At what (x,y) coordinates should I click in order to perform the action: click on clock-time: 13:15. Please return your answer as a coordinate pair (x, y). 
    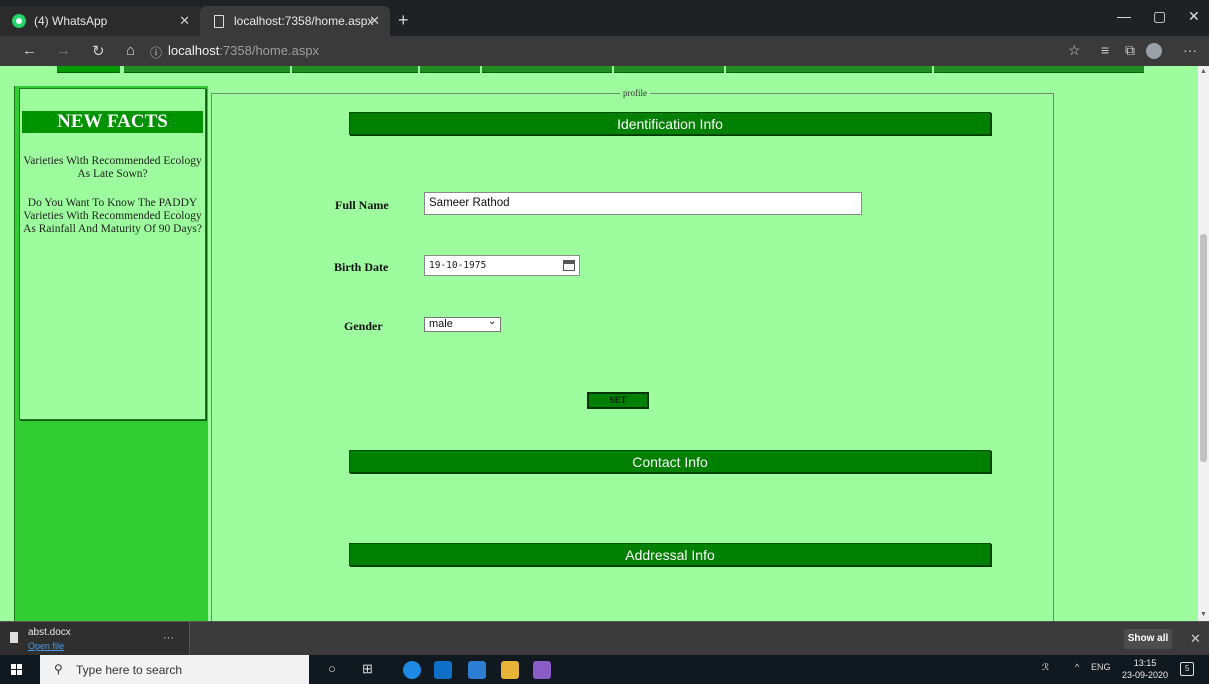
    Looking at the image, I should click on (1145, 663).